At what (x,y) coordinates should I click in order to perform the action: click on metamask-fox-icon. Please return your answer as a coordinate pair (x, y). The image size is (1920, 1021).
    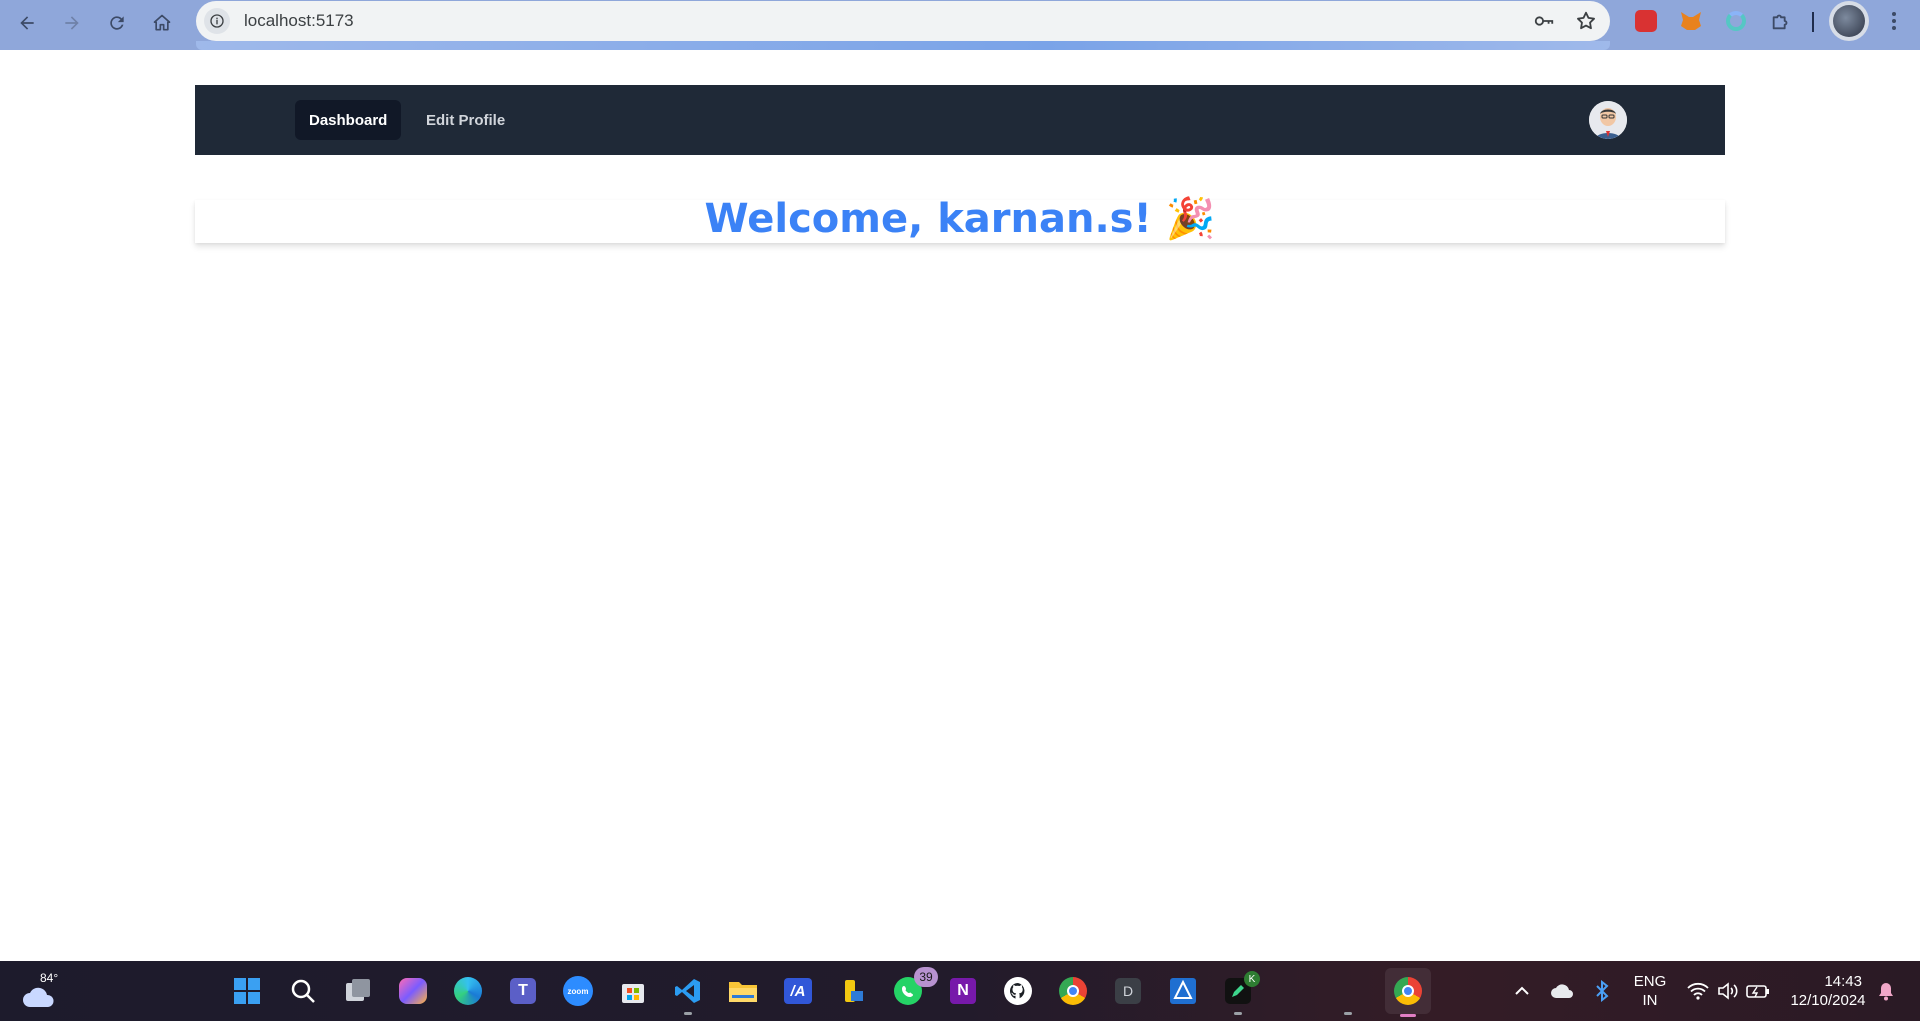
    Looking at the image, I should click on (1691, 21).